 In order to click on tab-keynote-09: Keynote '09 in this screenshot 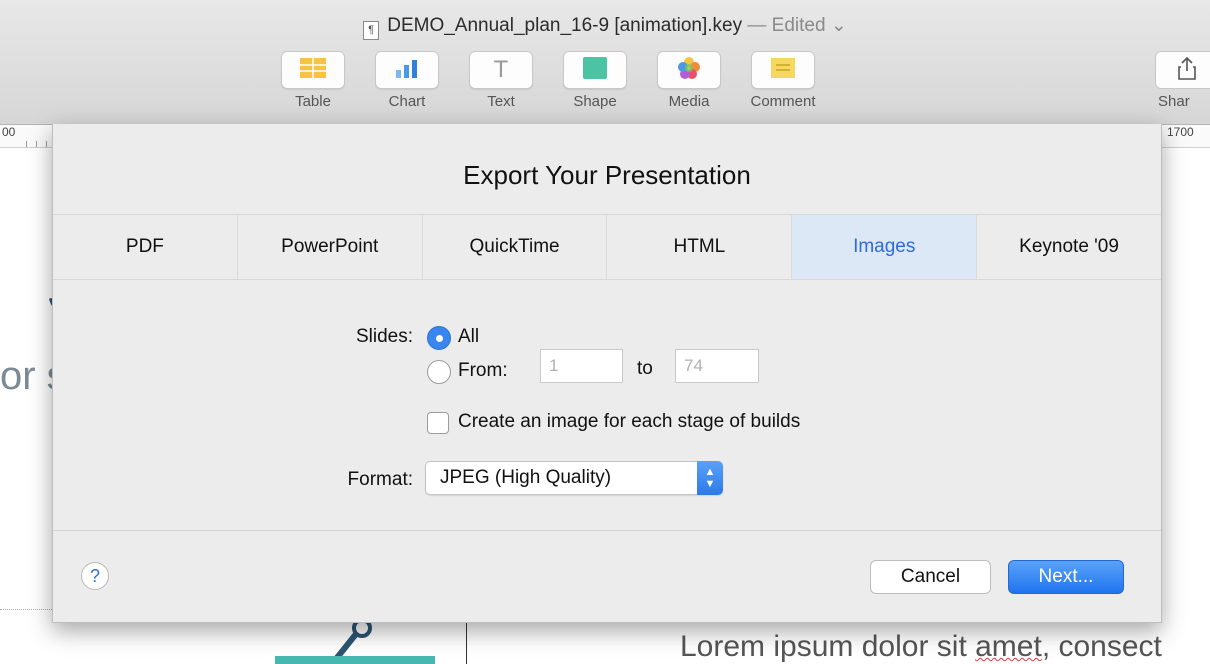, I will do `click(1069, 247)`.